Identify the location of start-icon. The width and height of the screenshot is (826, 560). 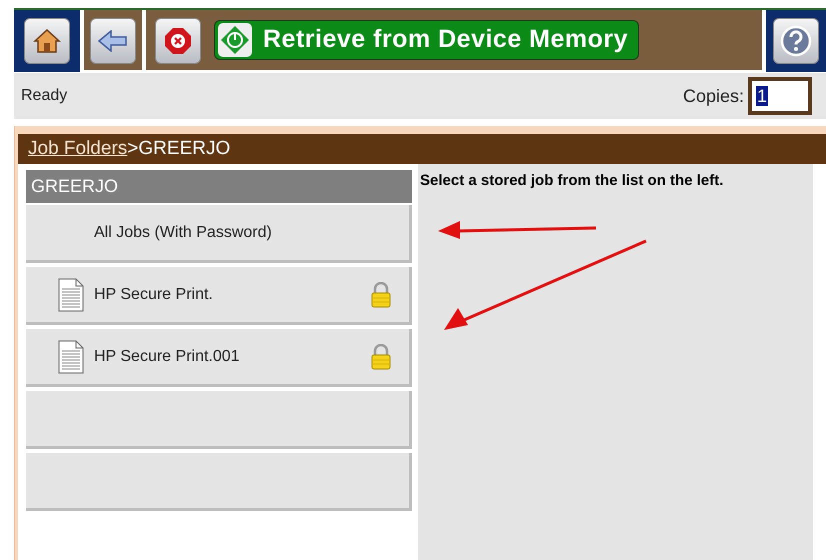
(235, 40).